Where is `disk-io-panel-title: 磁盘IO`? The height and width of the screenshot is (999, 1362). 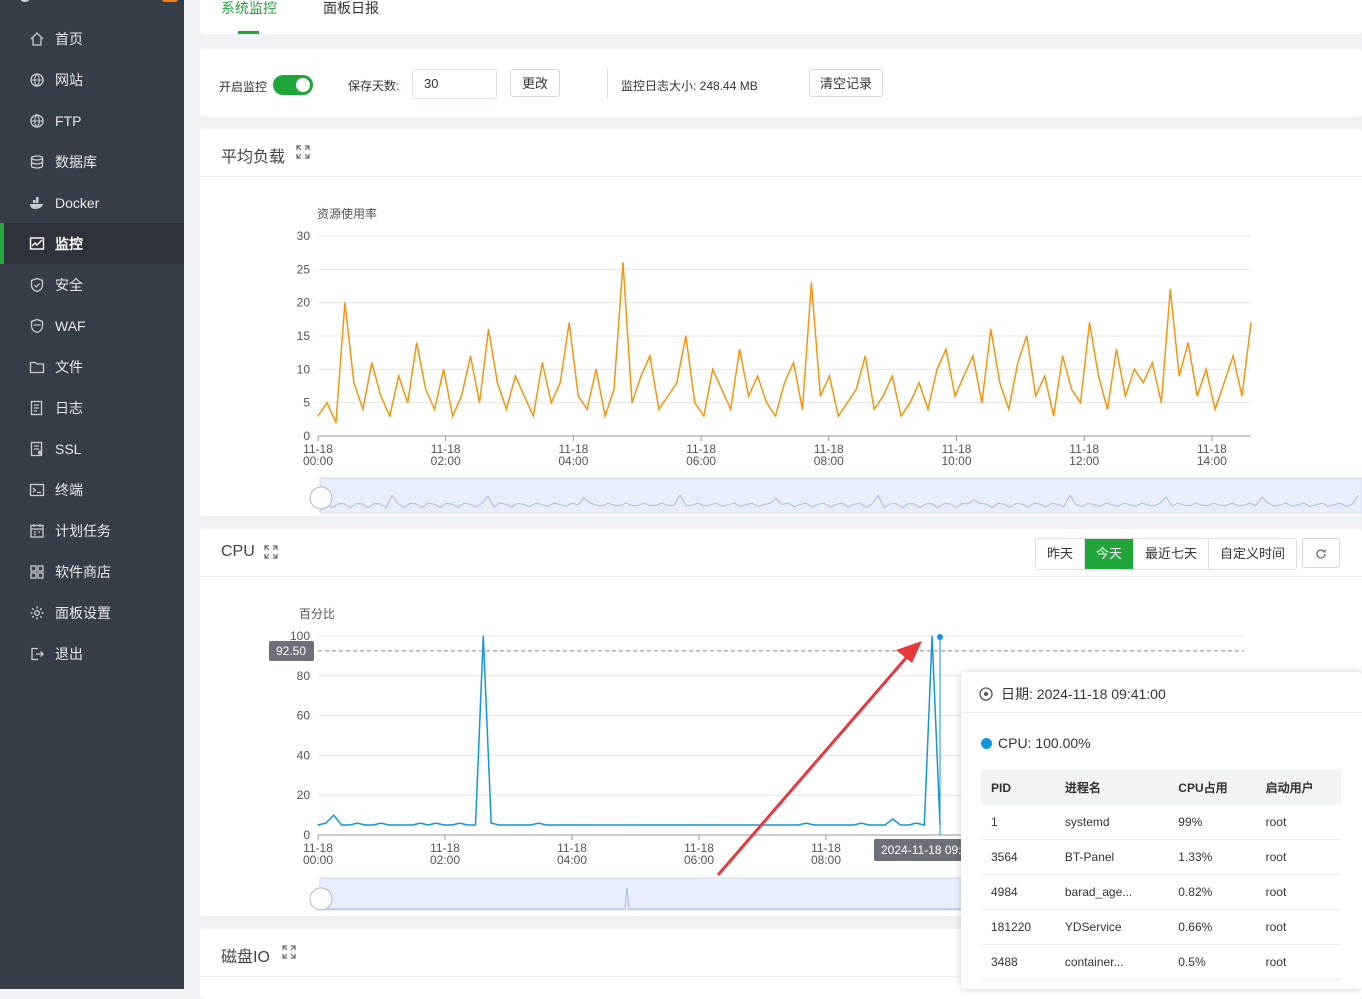
disk-io-panel-title: 磁盘IO is located at coordinates (245, 957).